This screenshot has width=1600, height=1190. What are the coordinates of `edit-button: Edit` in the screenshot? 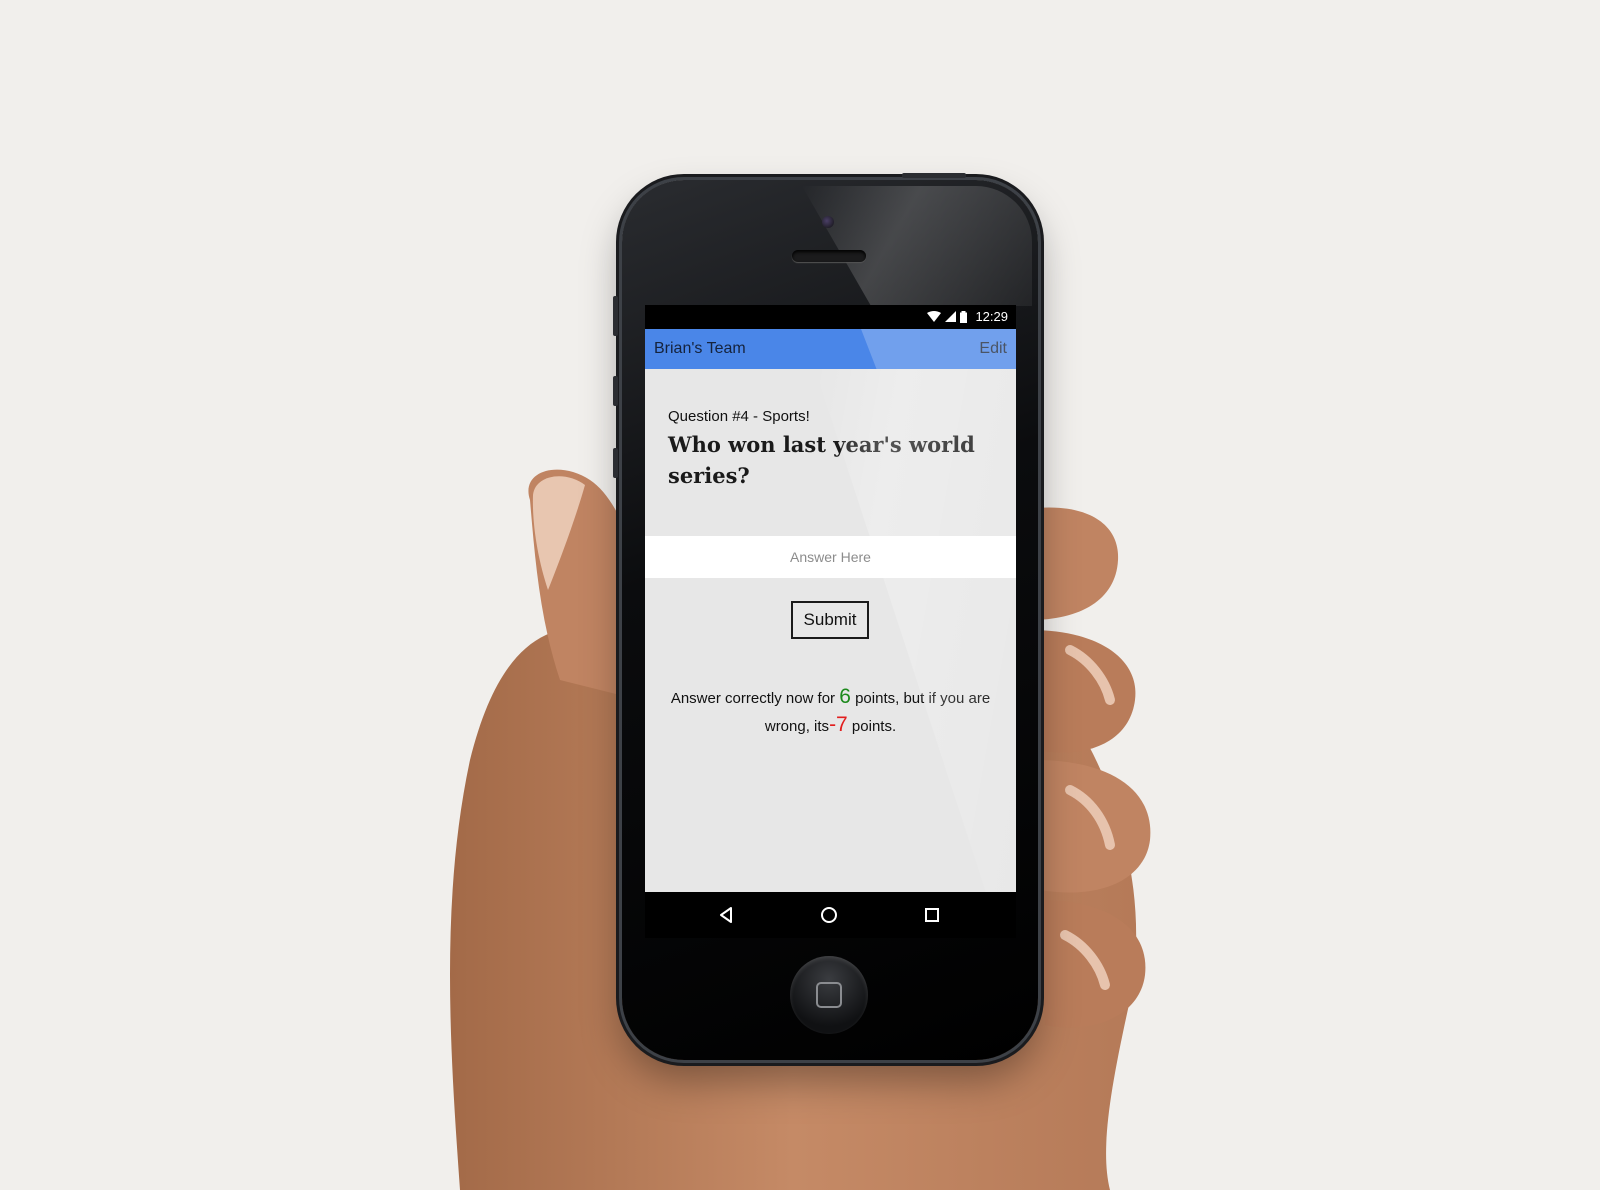 It's located at (993, 349).